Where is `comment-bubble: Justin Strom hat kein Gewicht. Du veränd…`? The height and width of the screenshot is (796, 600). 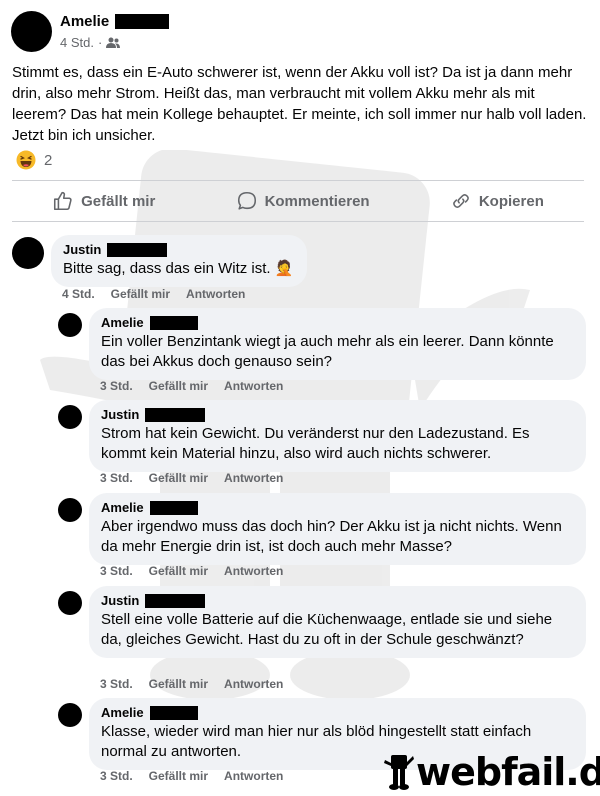 comment-bubble: Justin Strom hat kein Gewicht. Du veränd… is located at coordinates (337, 436).